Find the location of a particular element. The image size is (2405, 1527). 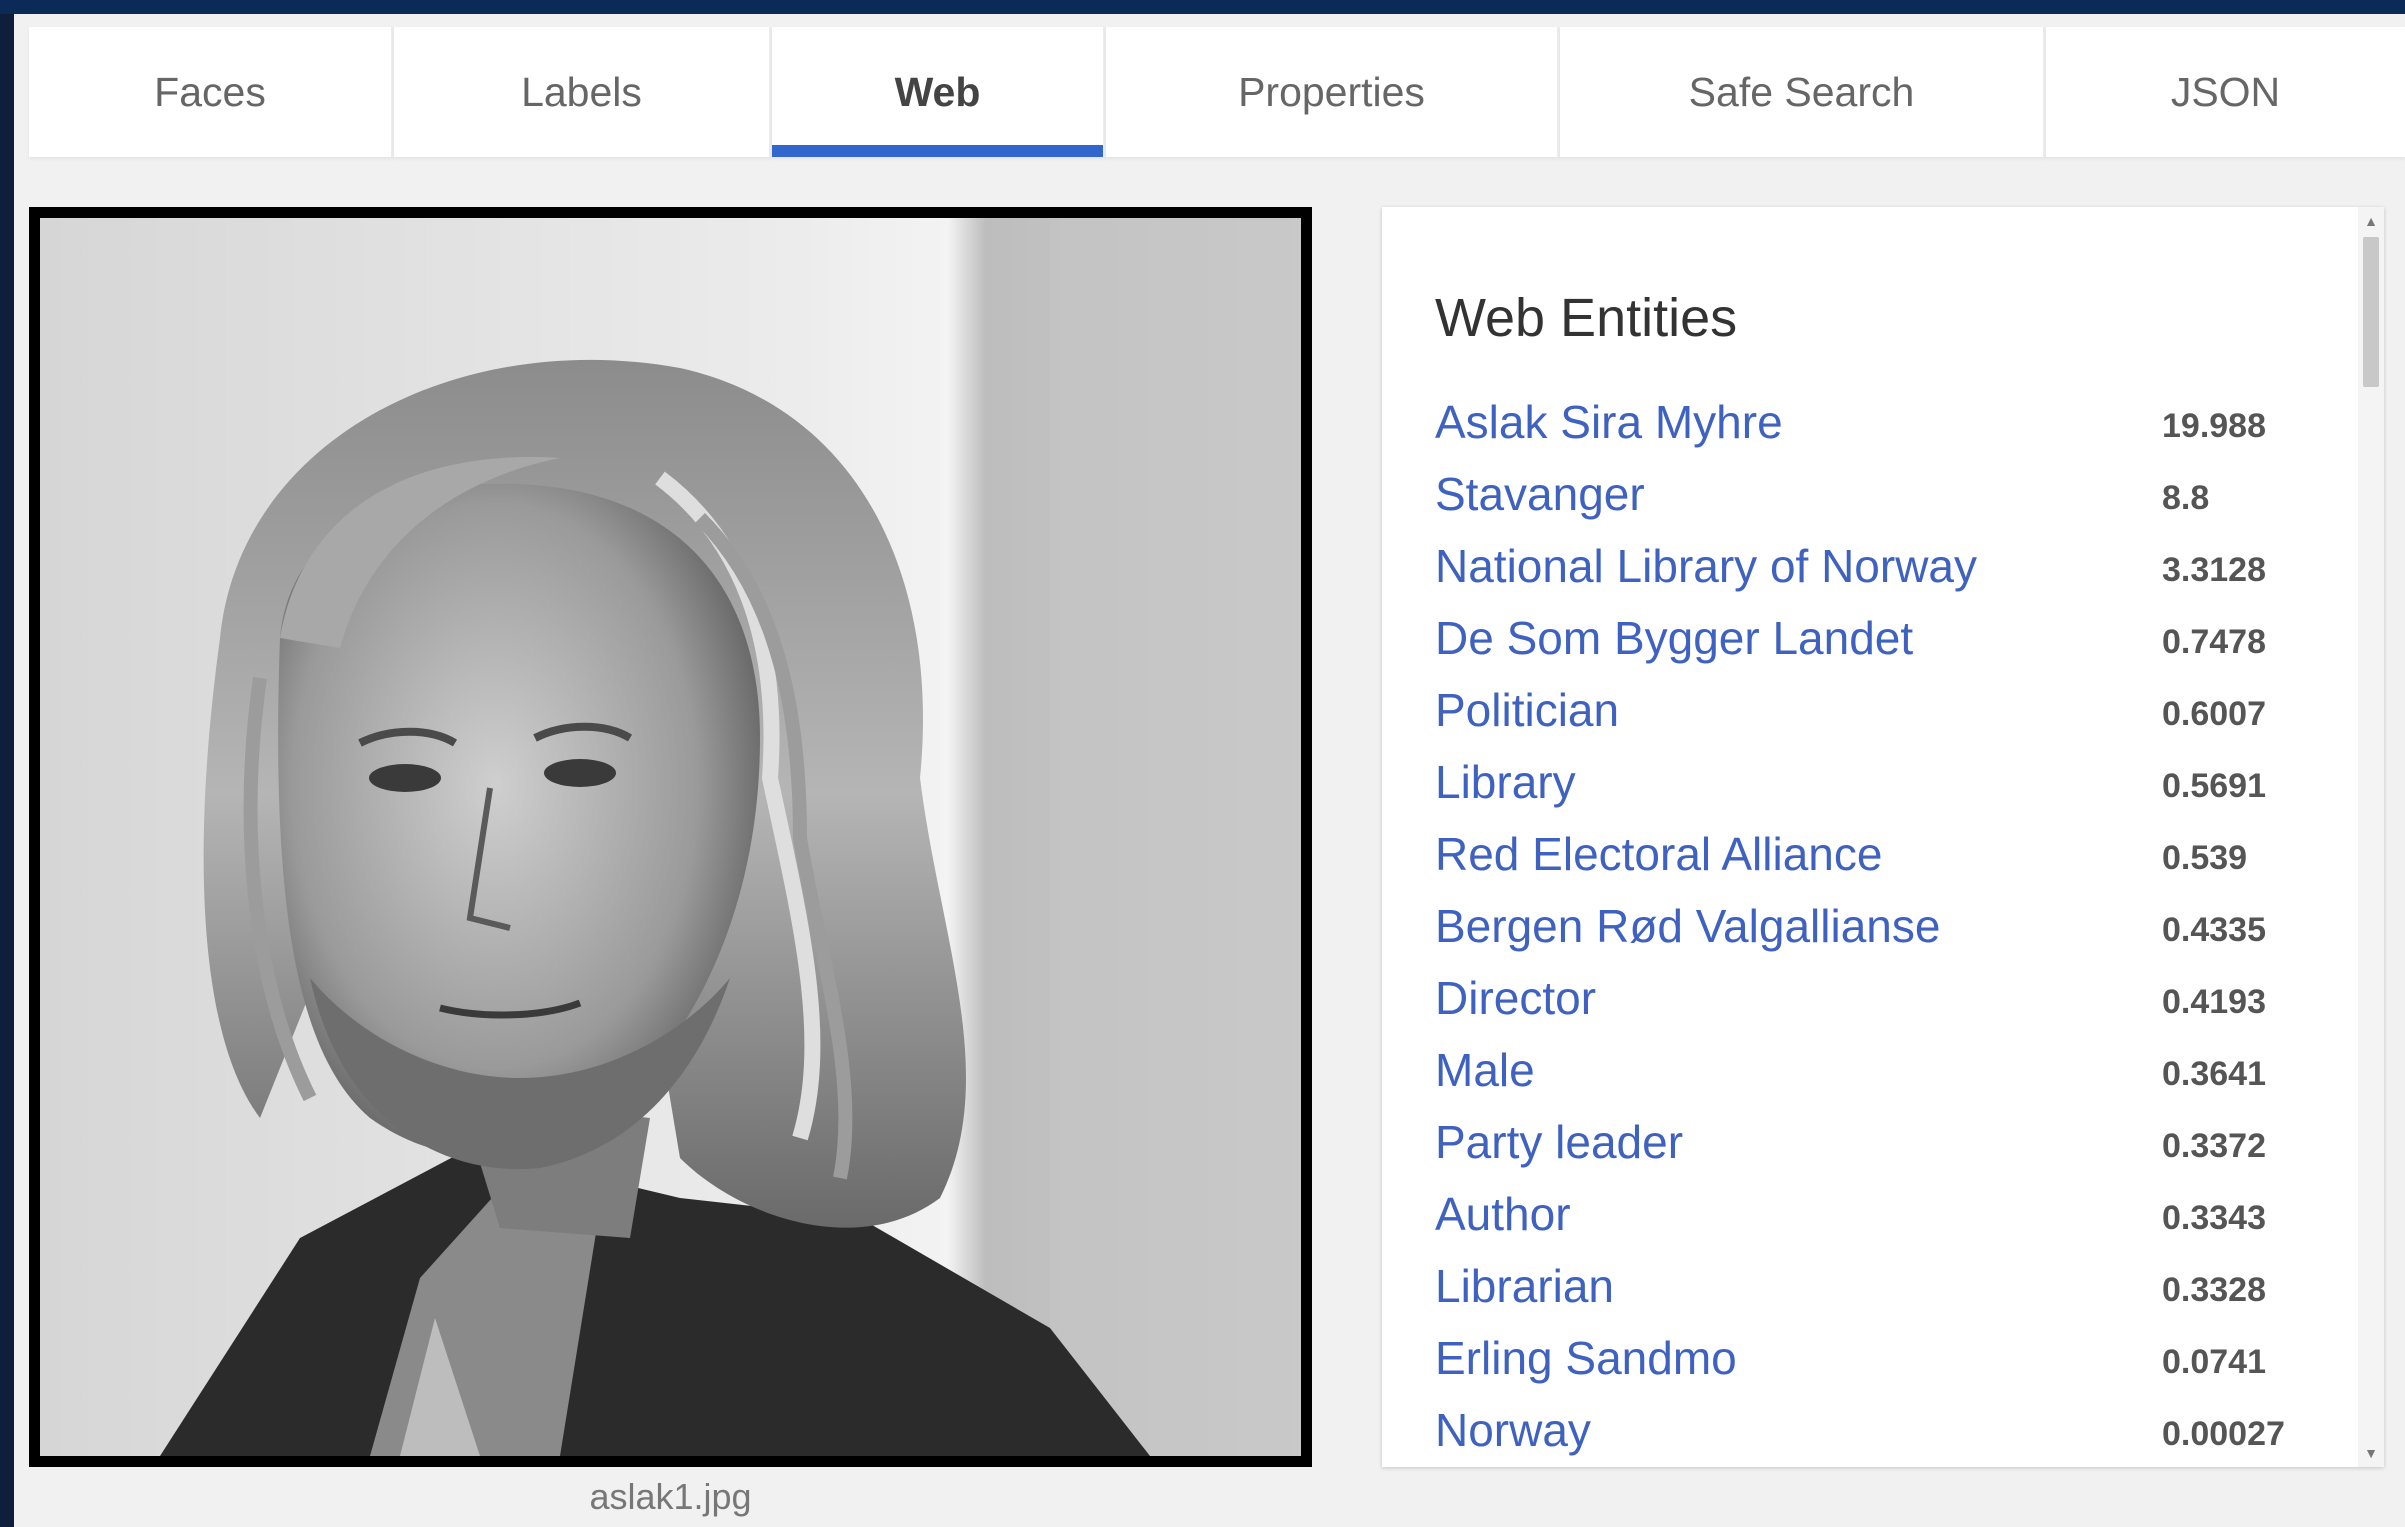

list-item: Party leader 0.3372 is located at coordinates (1885, 1151).